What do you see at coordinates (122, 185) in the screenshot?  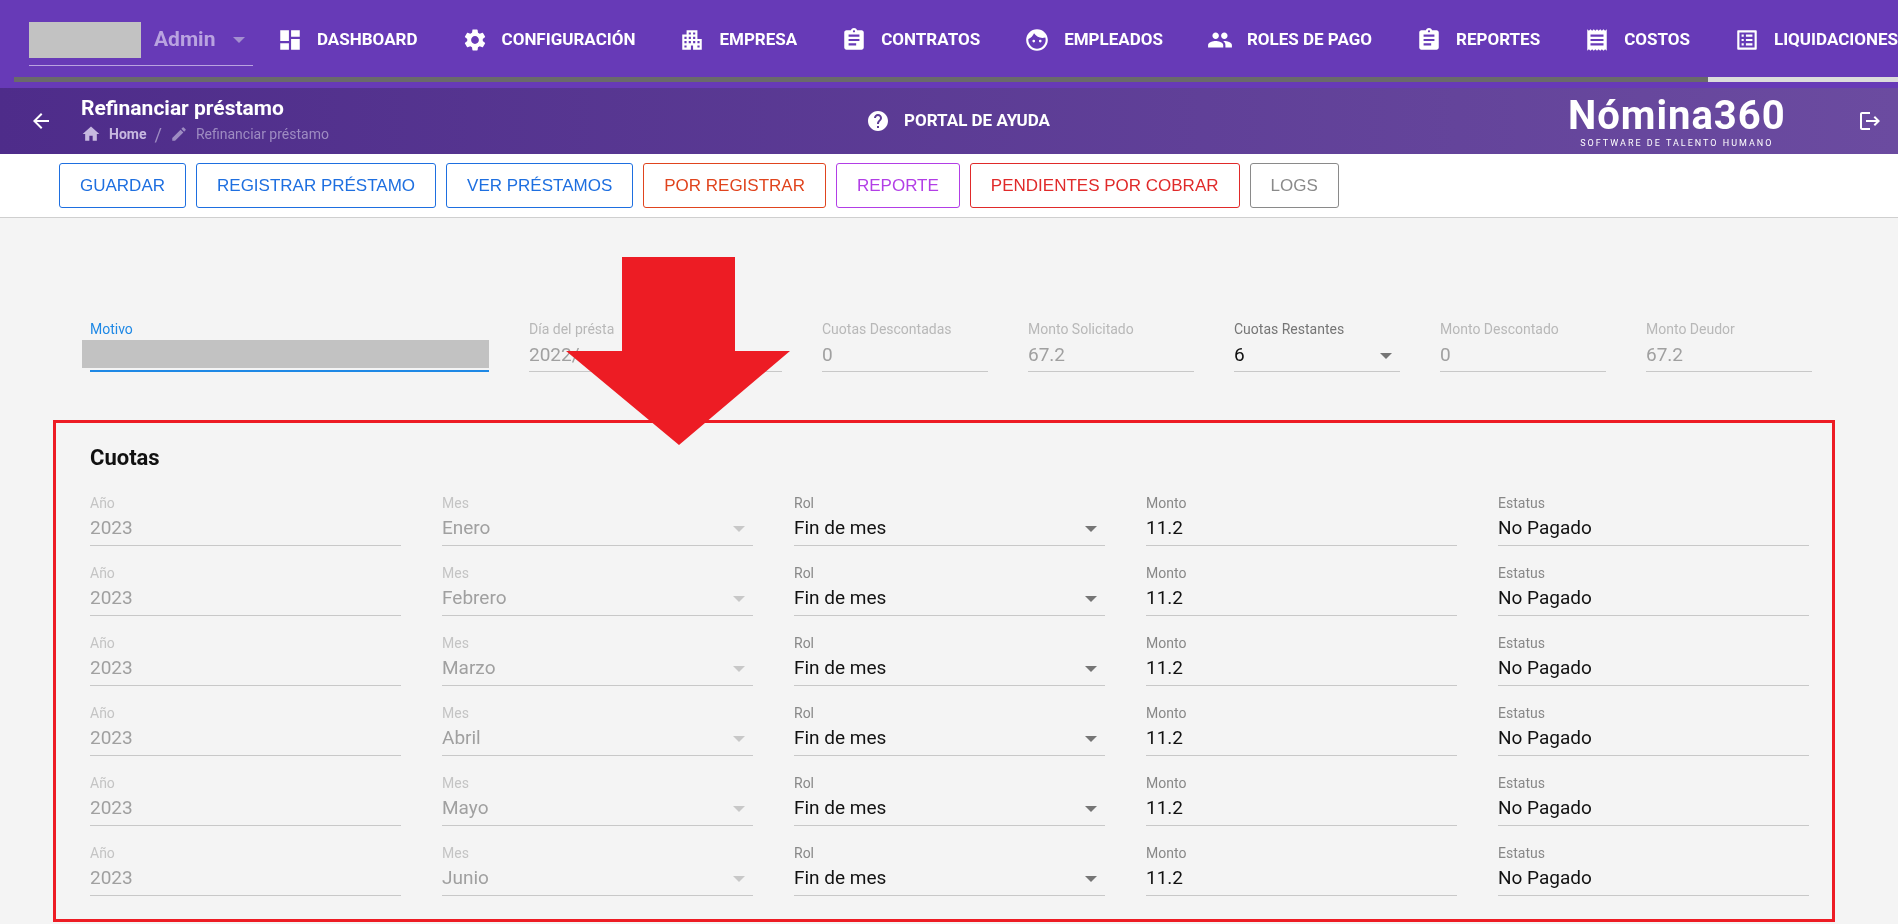 I see `action-button: GUARDAR` at bounding box center [122, 185].